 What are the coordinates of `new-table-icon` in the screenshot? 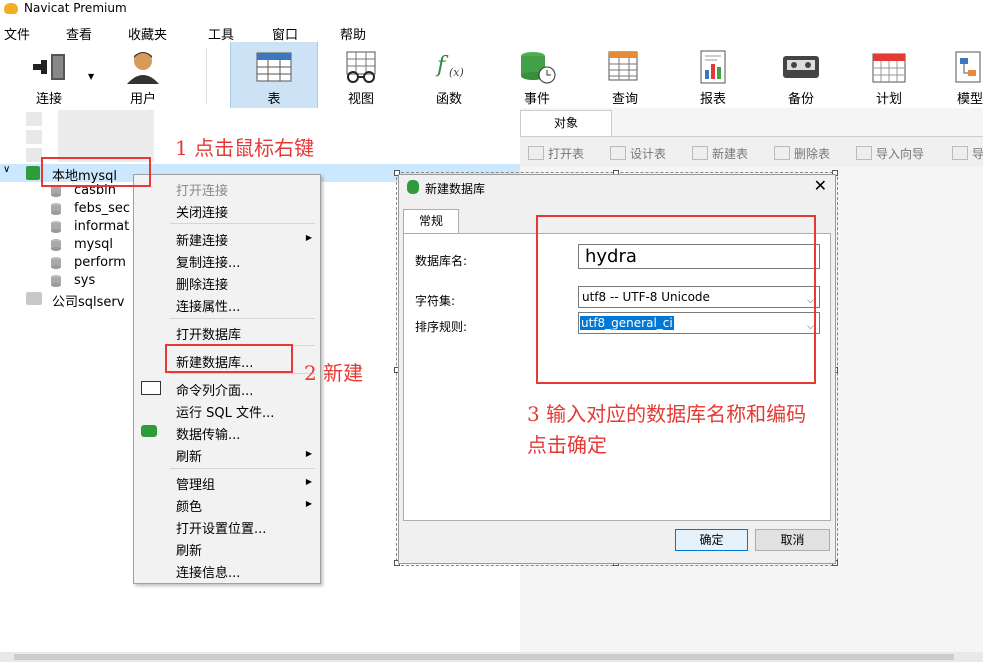 It's located at (700, 153).